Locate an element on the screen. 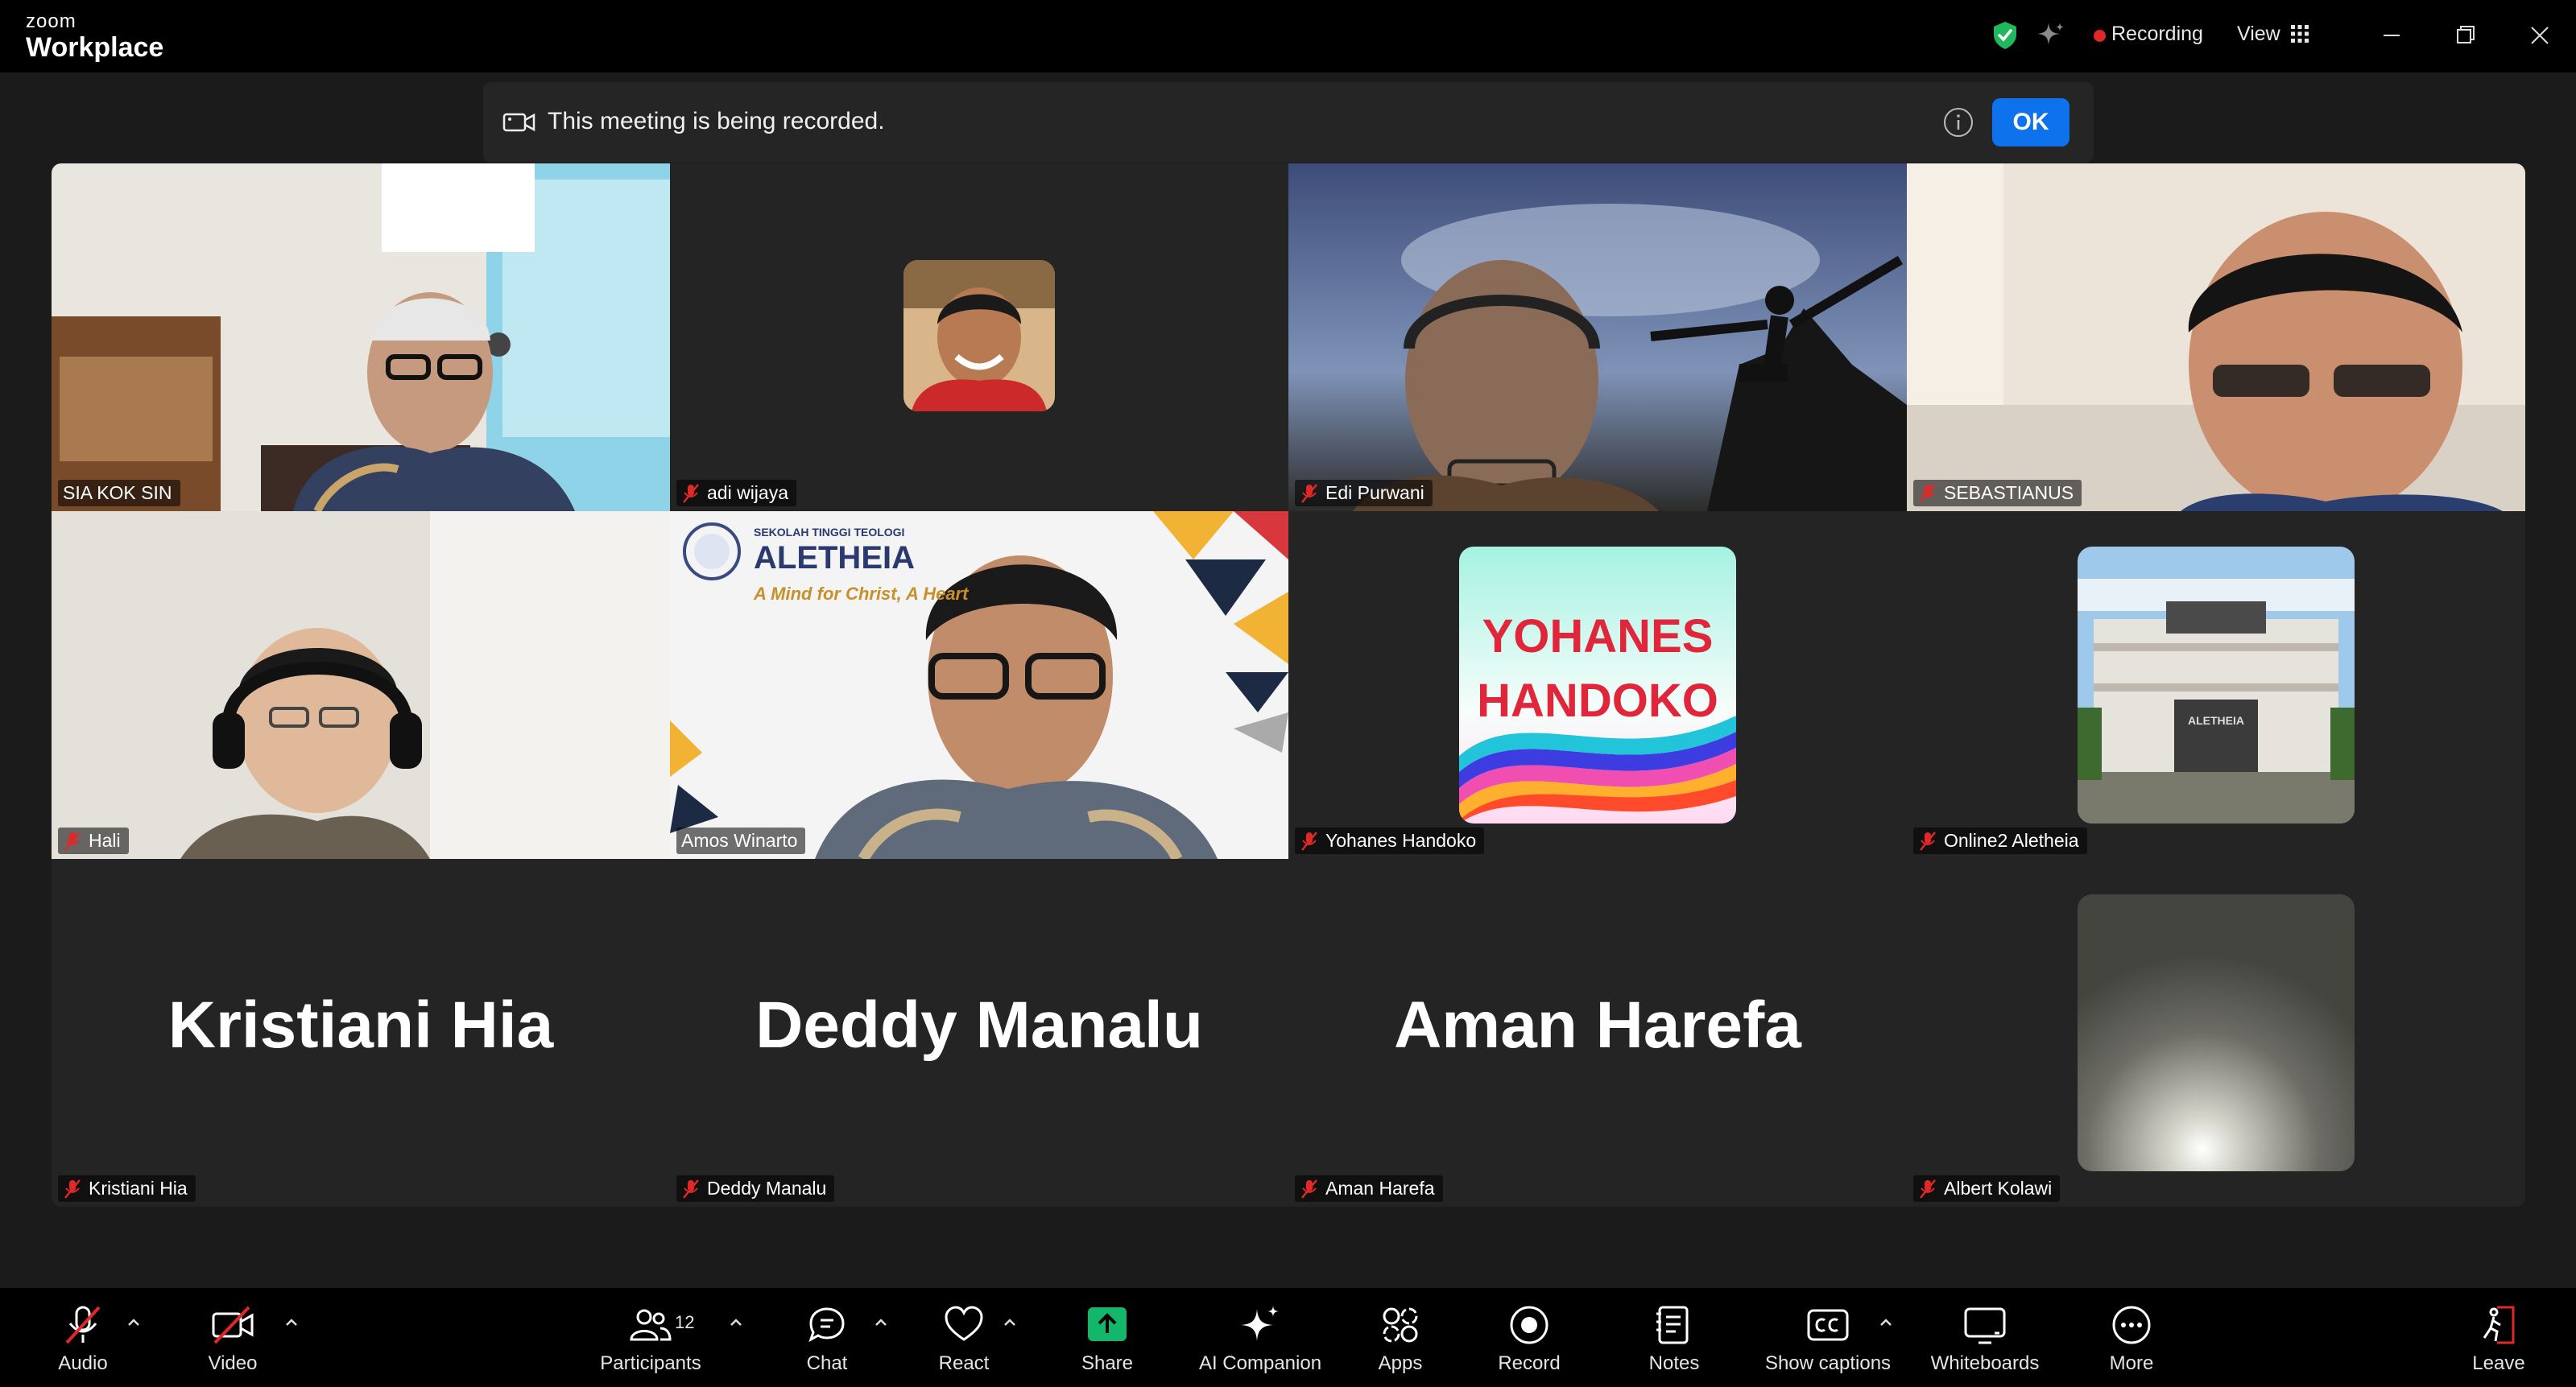 This screenshot has width=2576, height=1387. react-button: React is located at coordinates (964, 1338).